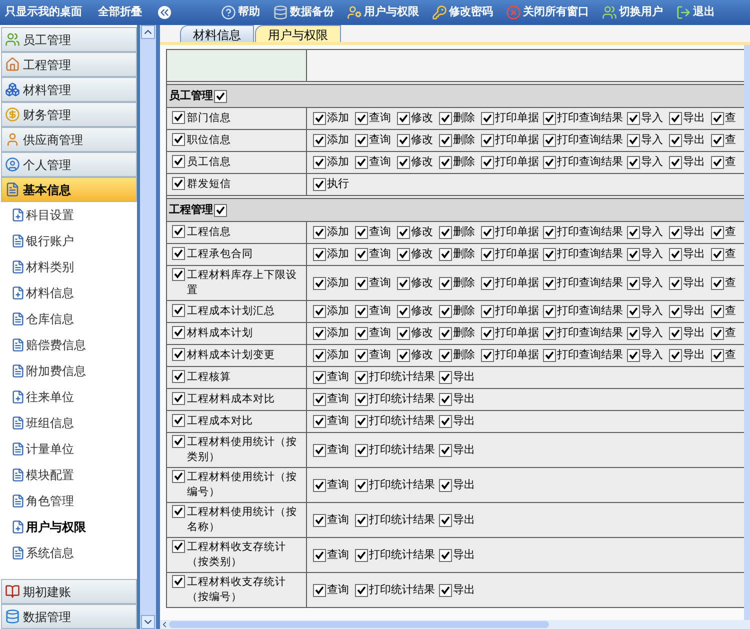  What do you see at coordinates (547, 12) in the screenshot?
I see `toolbar-button: 关闭所有窗口` at bounding box center [547, 12].